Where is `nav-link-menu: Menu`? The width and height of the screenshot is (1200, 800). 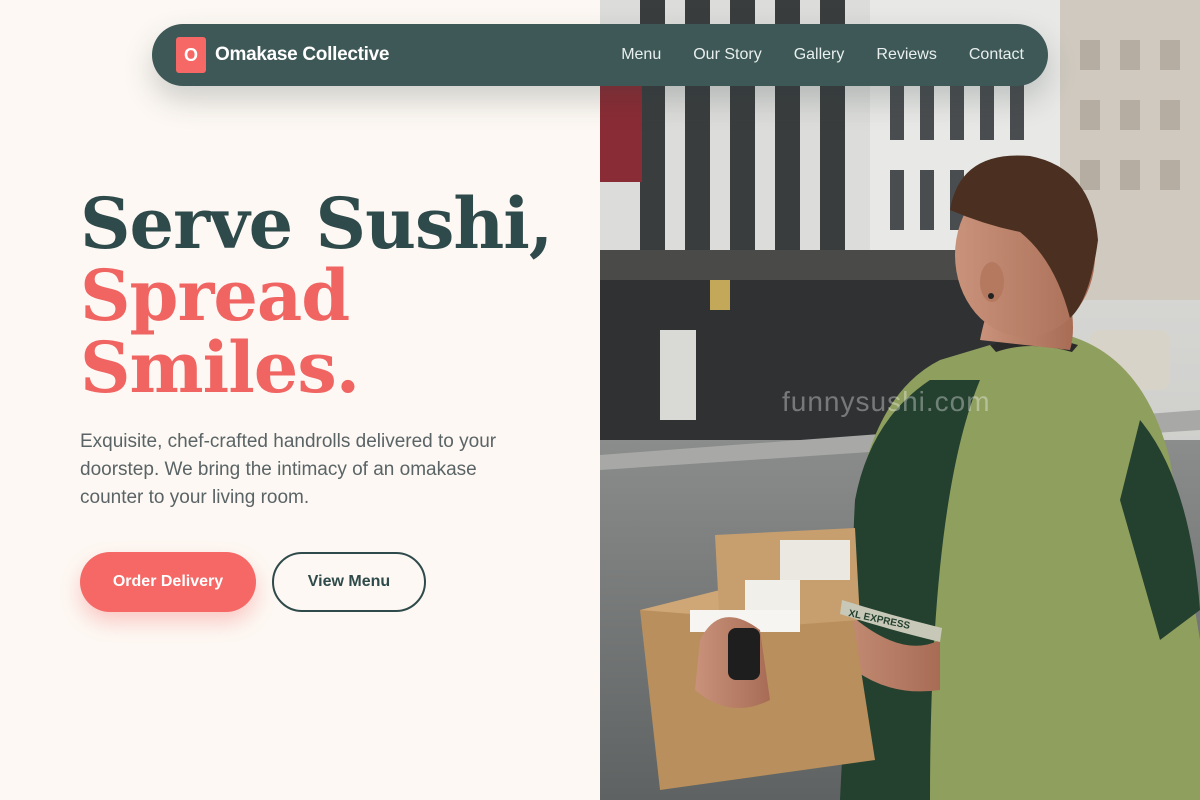
nav-link-menu: Menu is located at coordinates (641, 55).